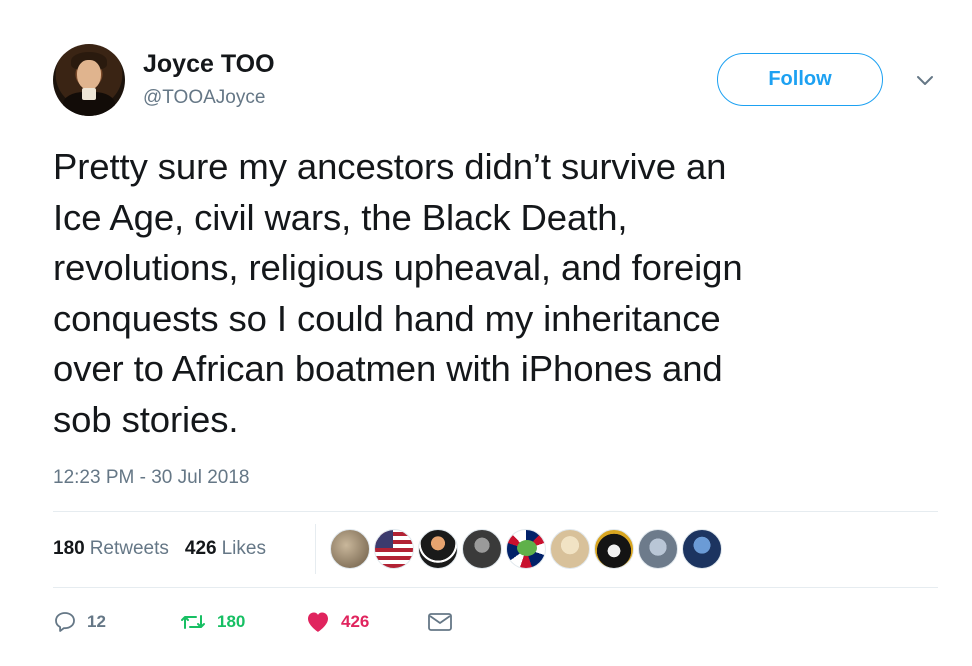 The width and height of the screenshot is (972, 666). Describe the element at coordinates (151, 478) in the screenshot. I see `tweet-timestamp: 12:23 PM - 30 Jul 2018` at that location.